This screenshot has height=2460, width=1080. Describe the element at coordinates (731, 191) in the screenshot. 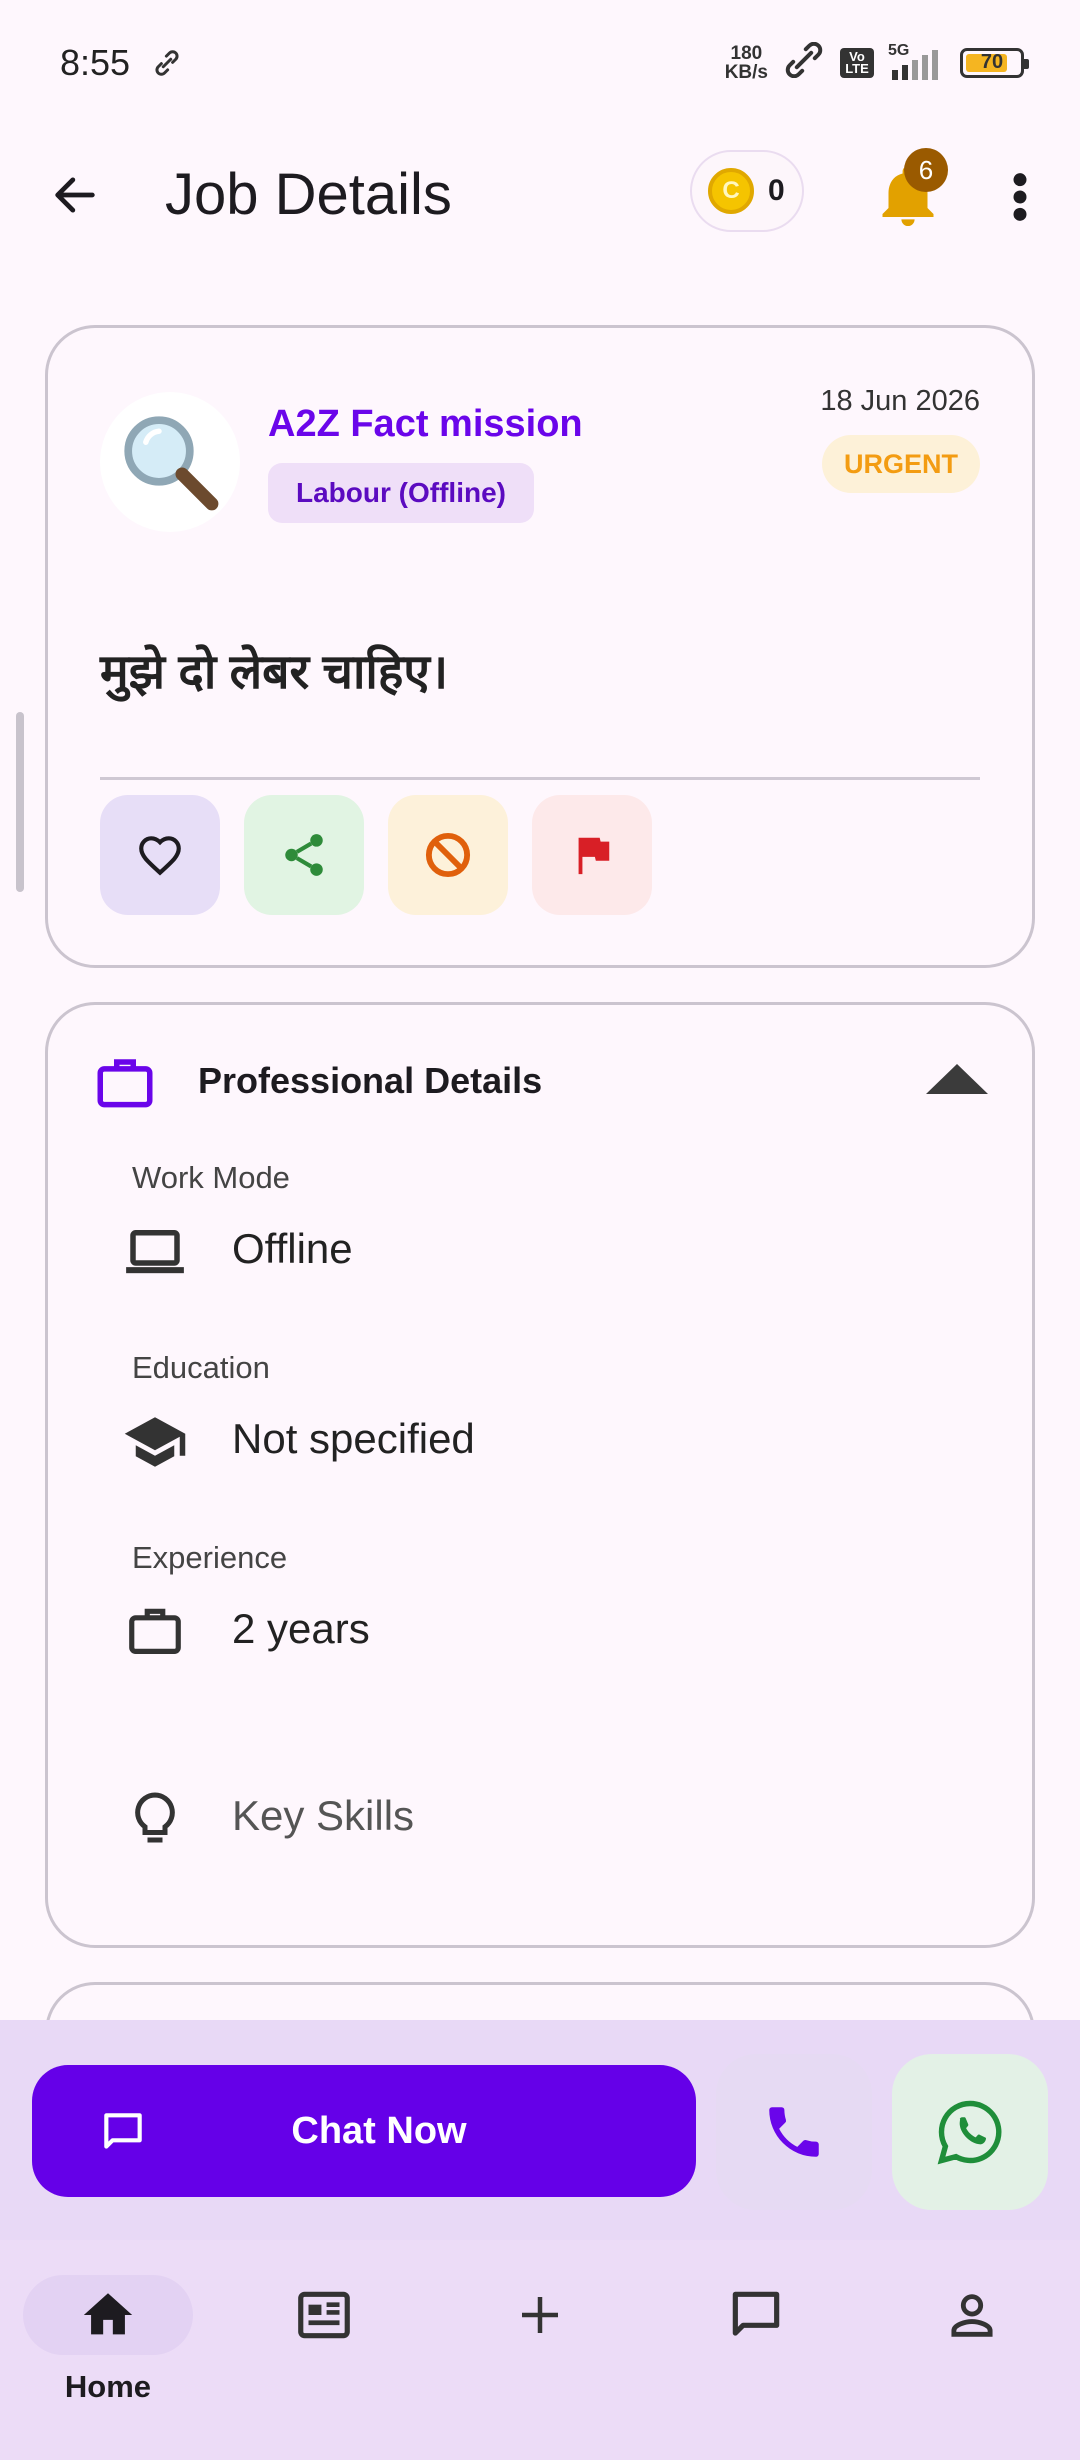

I see `coin-icon: C` at that location.